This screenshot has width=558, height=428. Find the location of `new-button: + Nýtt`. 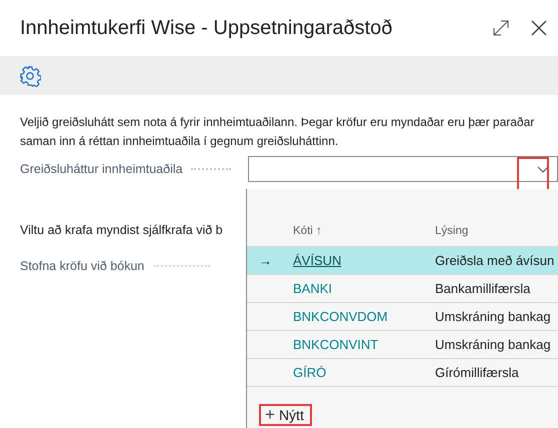

new-button: + Nýtt is located at coordinates (285, 415).